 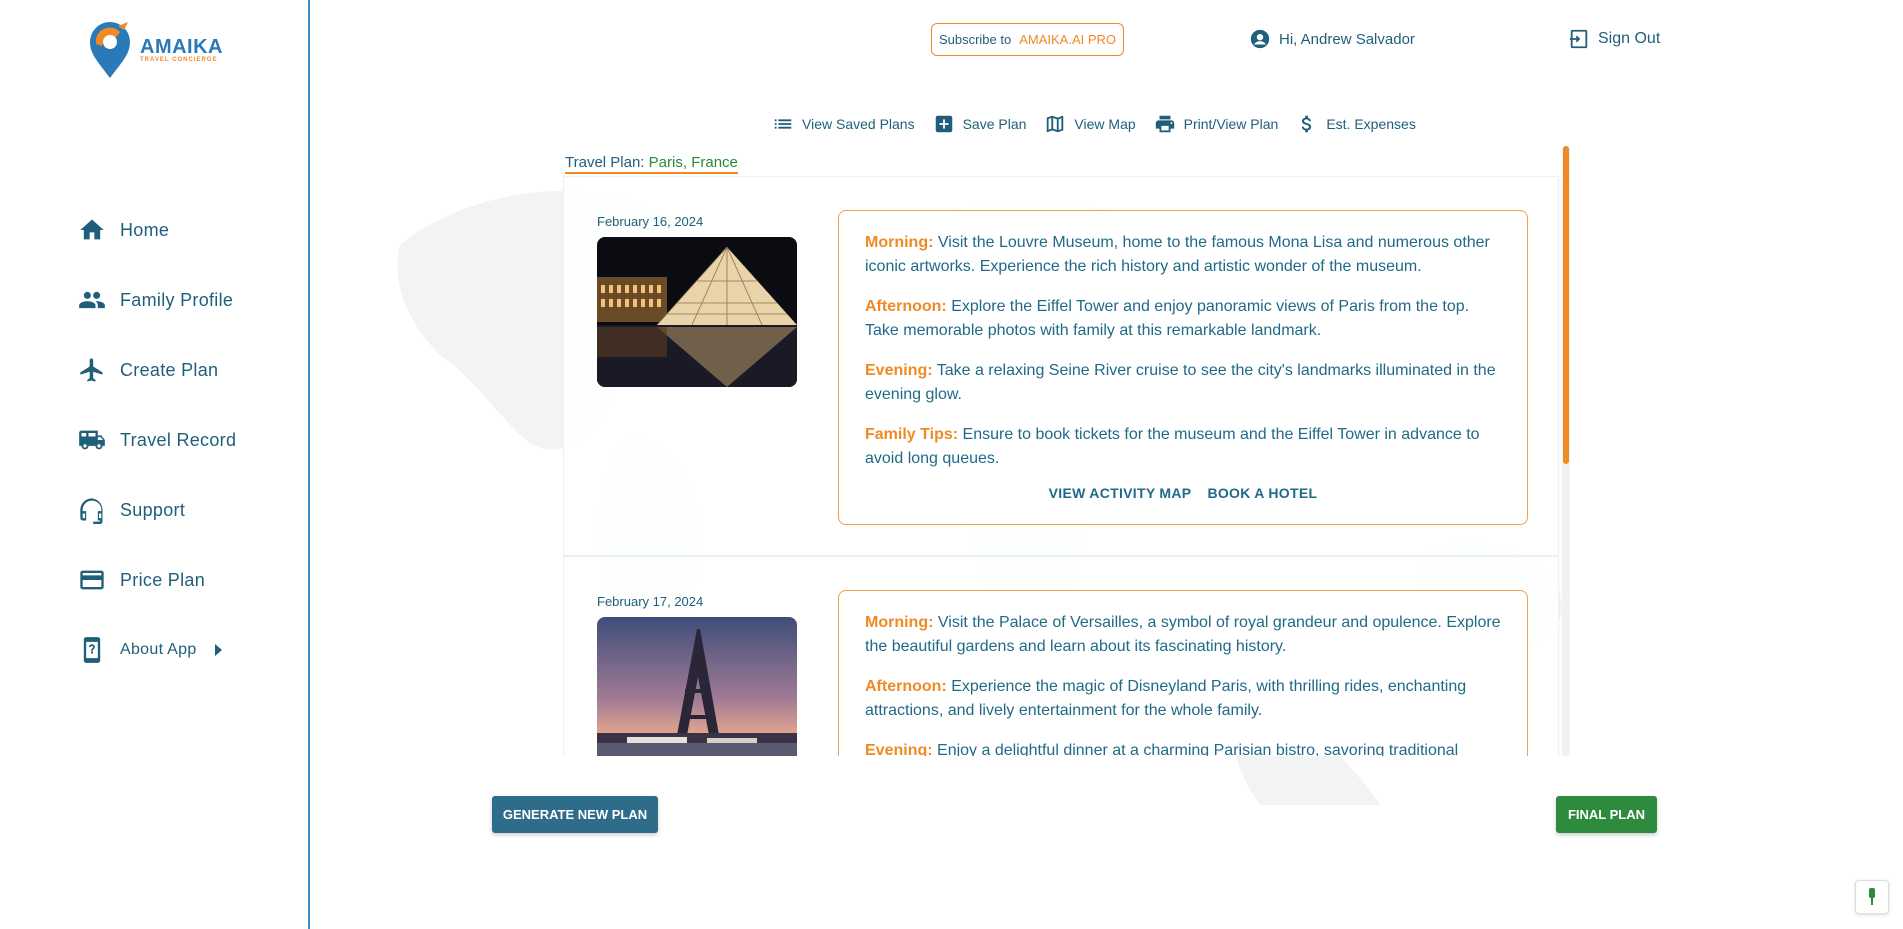 I want to click on day-date: February 16, 2024, so click(x=650, y=221).